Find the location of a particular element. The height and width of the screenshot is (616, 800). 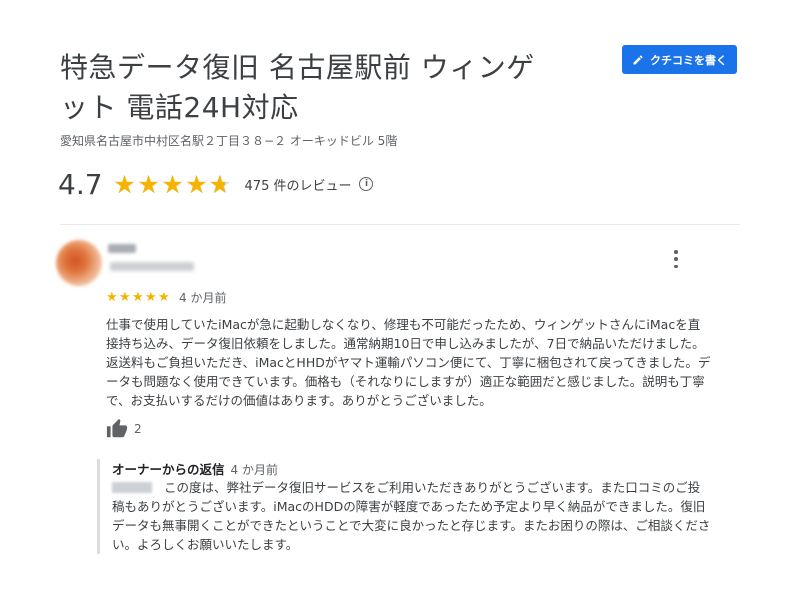

review-count-link: 475 件のレビュー is located at coordinates (298, 184).